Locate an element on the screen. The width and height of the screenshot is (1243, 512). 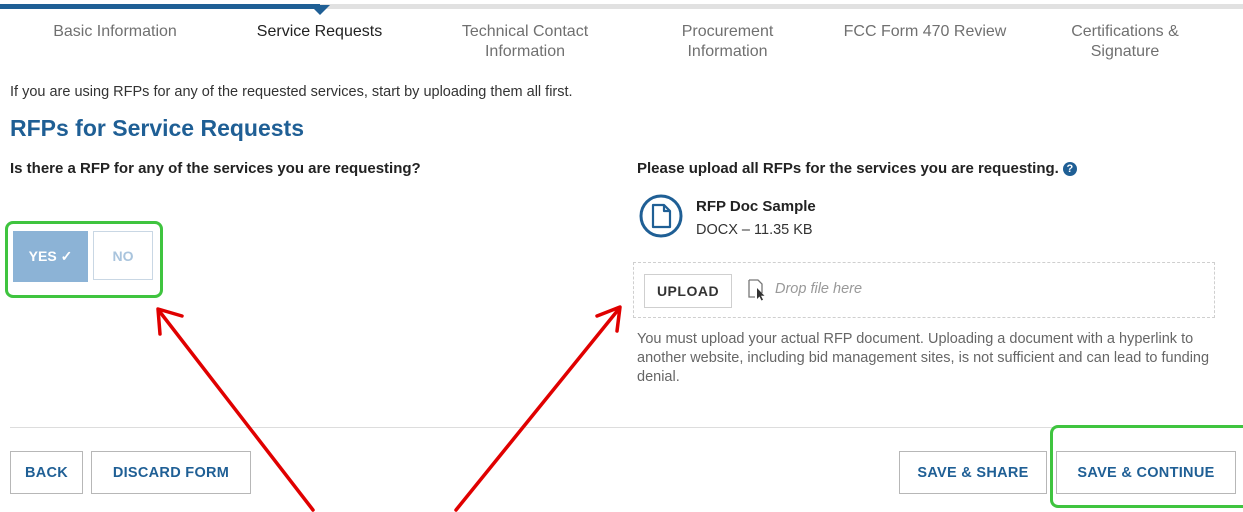
step-technical-contact-information: Technical Contact Information is located at coordinates (525, 42).